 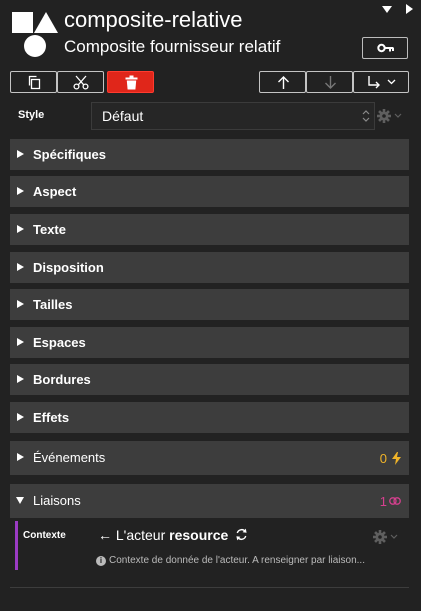 I want to click on link-icon, so click(x=395, y=501).